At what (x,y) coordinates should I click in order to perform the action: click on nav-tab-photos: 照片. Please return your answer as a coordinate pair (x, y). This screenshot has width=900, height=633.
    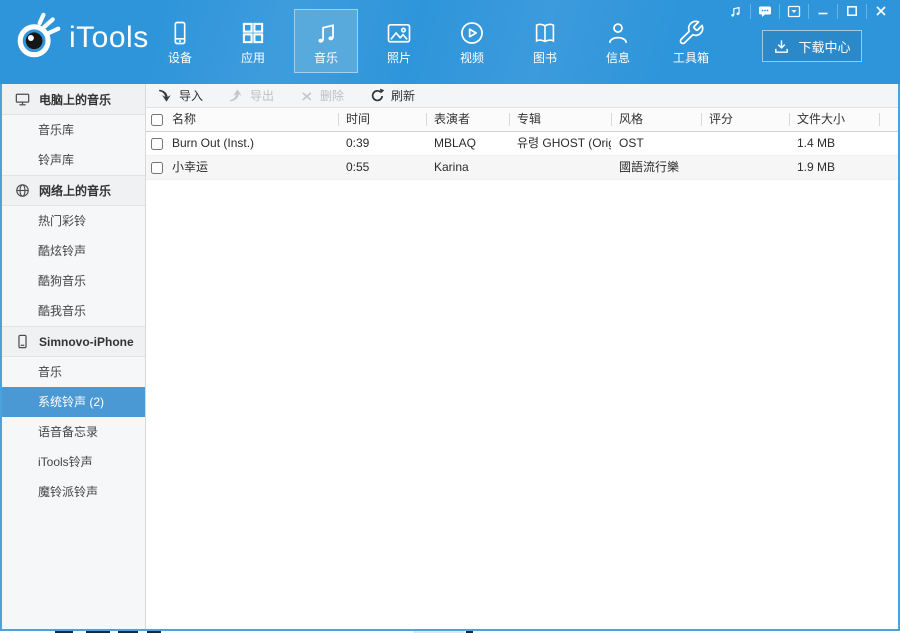
    Looking at the image, I should click on (399, 41).